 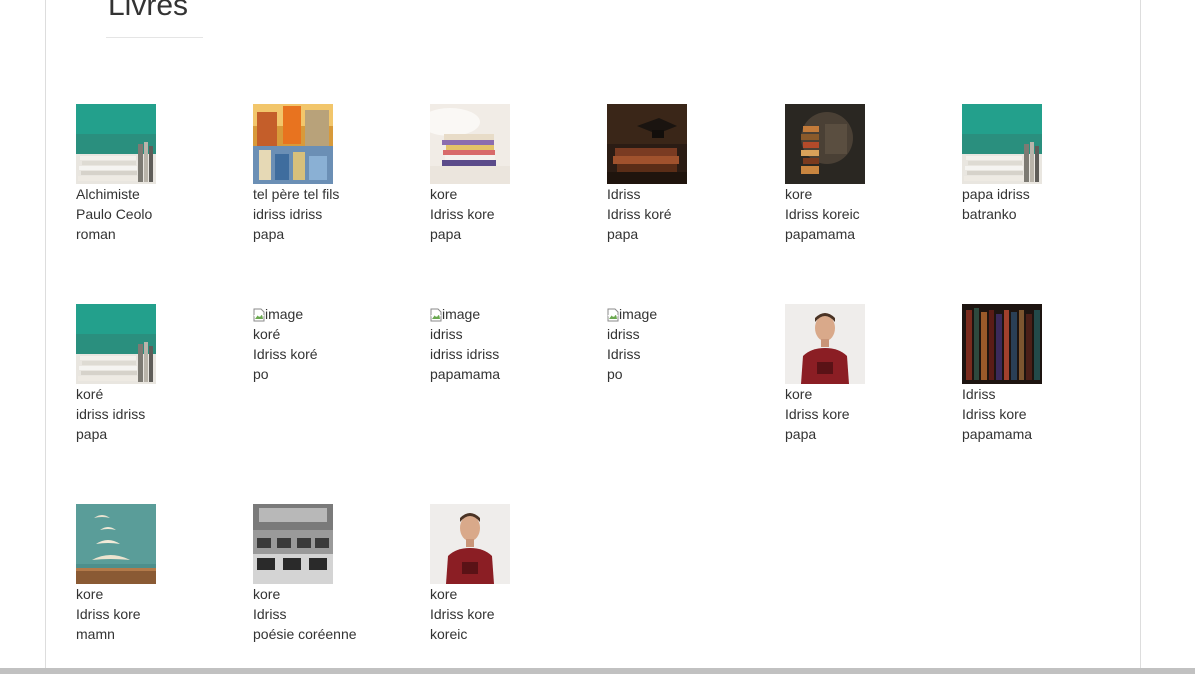 I want to click on page-title: Livres, so click(x=148, y=11).